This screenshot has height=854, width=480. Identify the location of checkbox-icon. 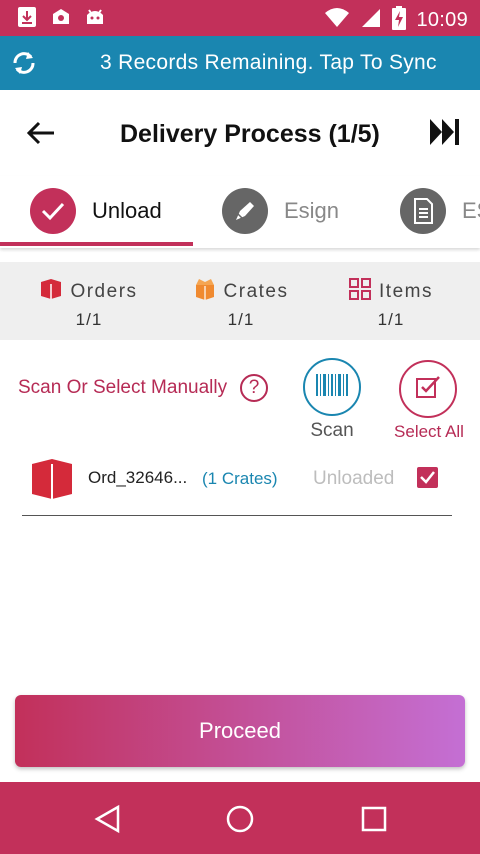
(428, 389).